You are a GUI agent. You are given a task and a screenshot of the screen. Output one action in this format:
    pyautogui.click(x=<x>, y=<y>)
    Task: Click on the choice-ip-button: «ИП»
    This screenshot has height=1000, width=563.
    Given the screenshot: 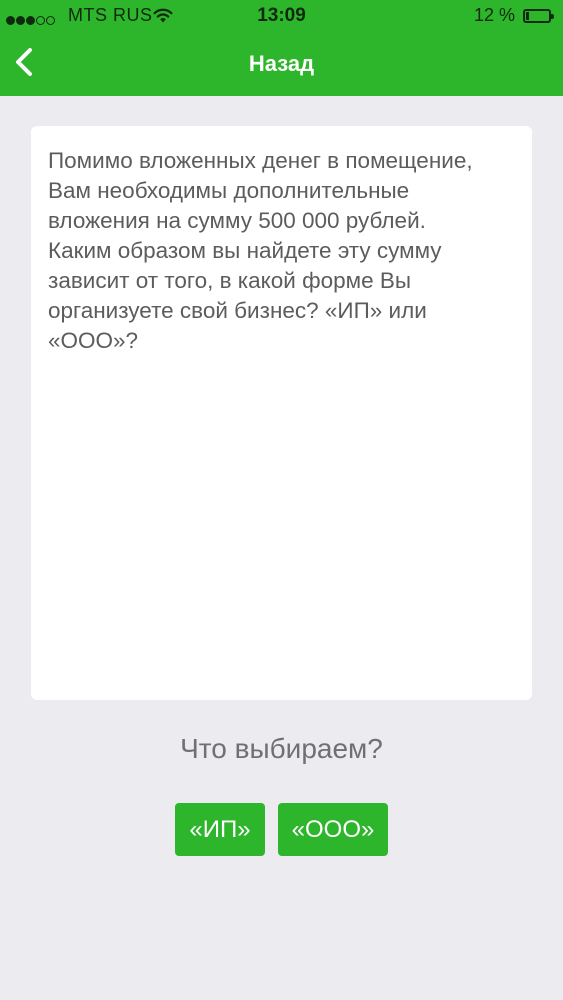 What is the action you would take?
    pyautogui.click(x=220, y=829)
    